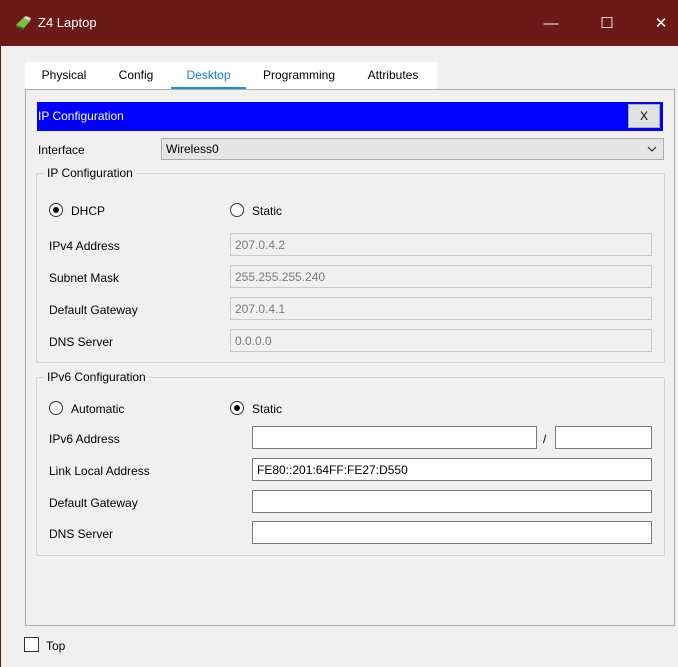 The height and width of the screenshot is (667, 678). Describe the element at coordinates (93, 503) in the screenshot. I see `ipv6-default-gateway-label: Default Gateway` at that location.